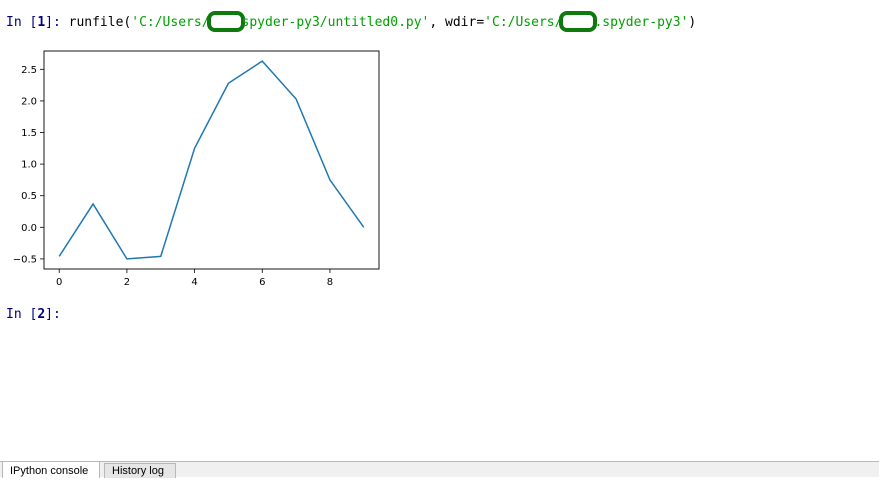 Image resolution: width=879 pixels, height=480 pixels. I want to click on x-tick-label: 2, so click(127, 282).